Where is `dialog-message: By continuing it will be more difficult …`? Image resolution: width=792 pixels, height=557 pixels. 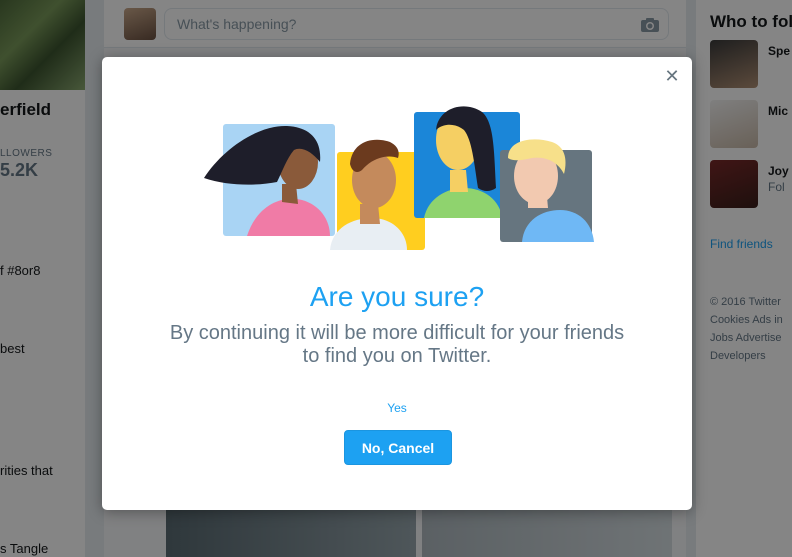 dialog-message: By continuing it will be more difficult … is located at coordinates (397, 344).